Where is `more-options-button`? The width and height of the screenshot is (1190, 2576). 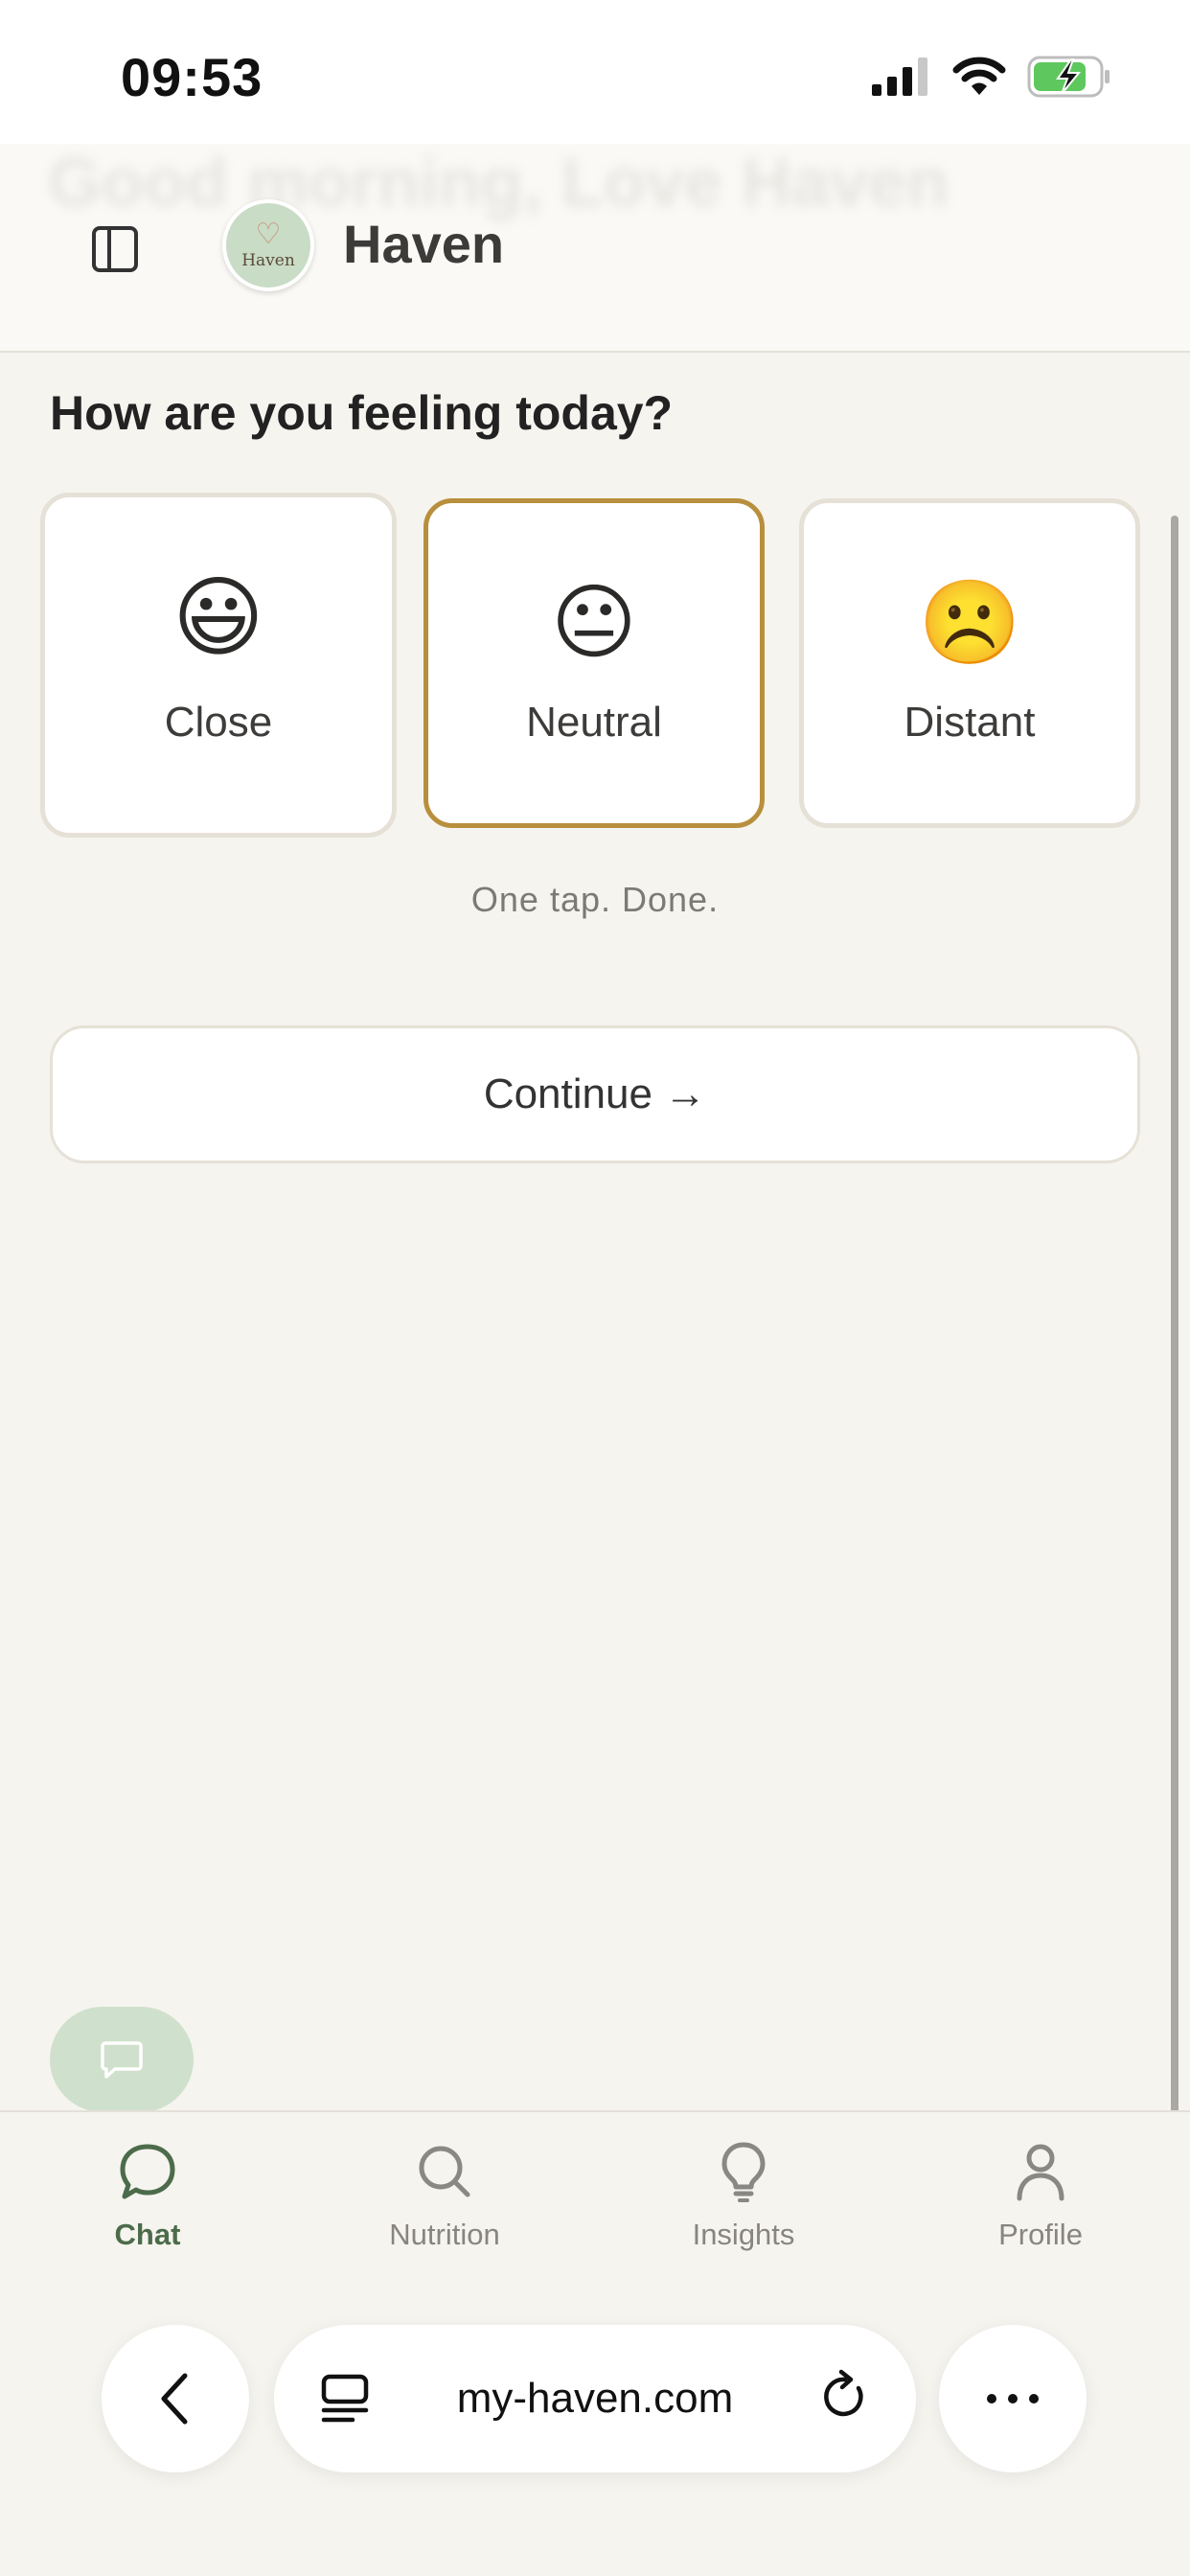
more-options-button is located at coordinates (1013, 2398).